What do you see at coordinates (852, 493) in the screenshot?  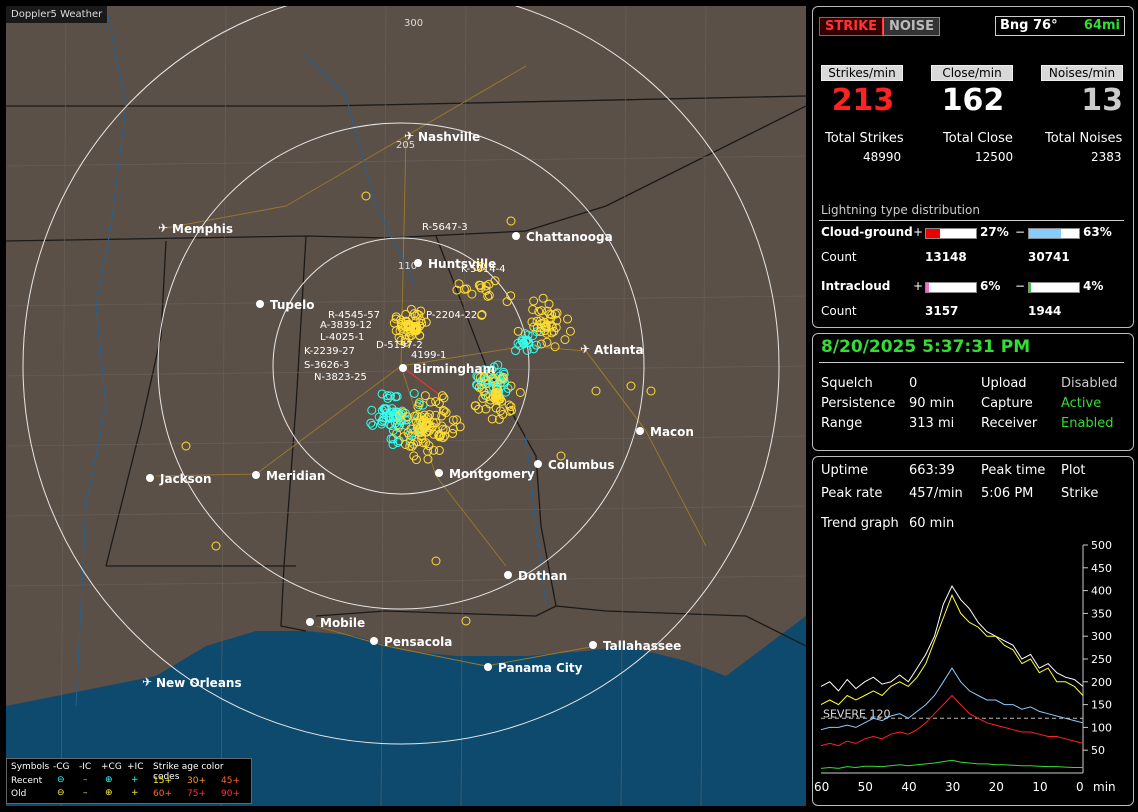 I see `peak-rate-label: Peak rate` at bounding box center [852, 493].